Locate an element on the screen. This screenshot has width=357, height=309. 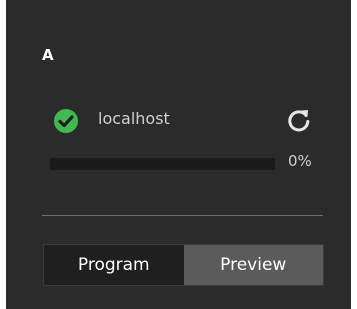
tab-program: Program is located at coordinates (114, 265).